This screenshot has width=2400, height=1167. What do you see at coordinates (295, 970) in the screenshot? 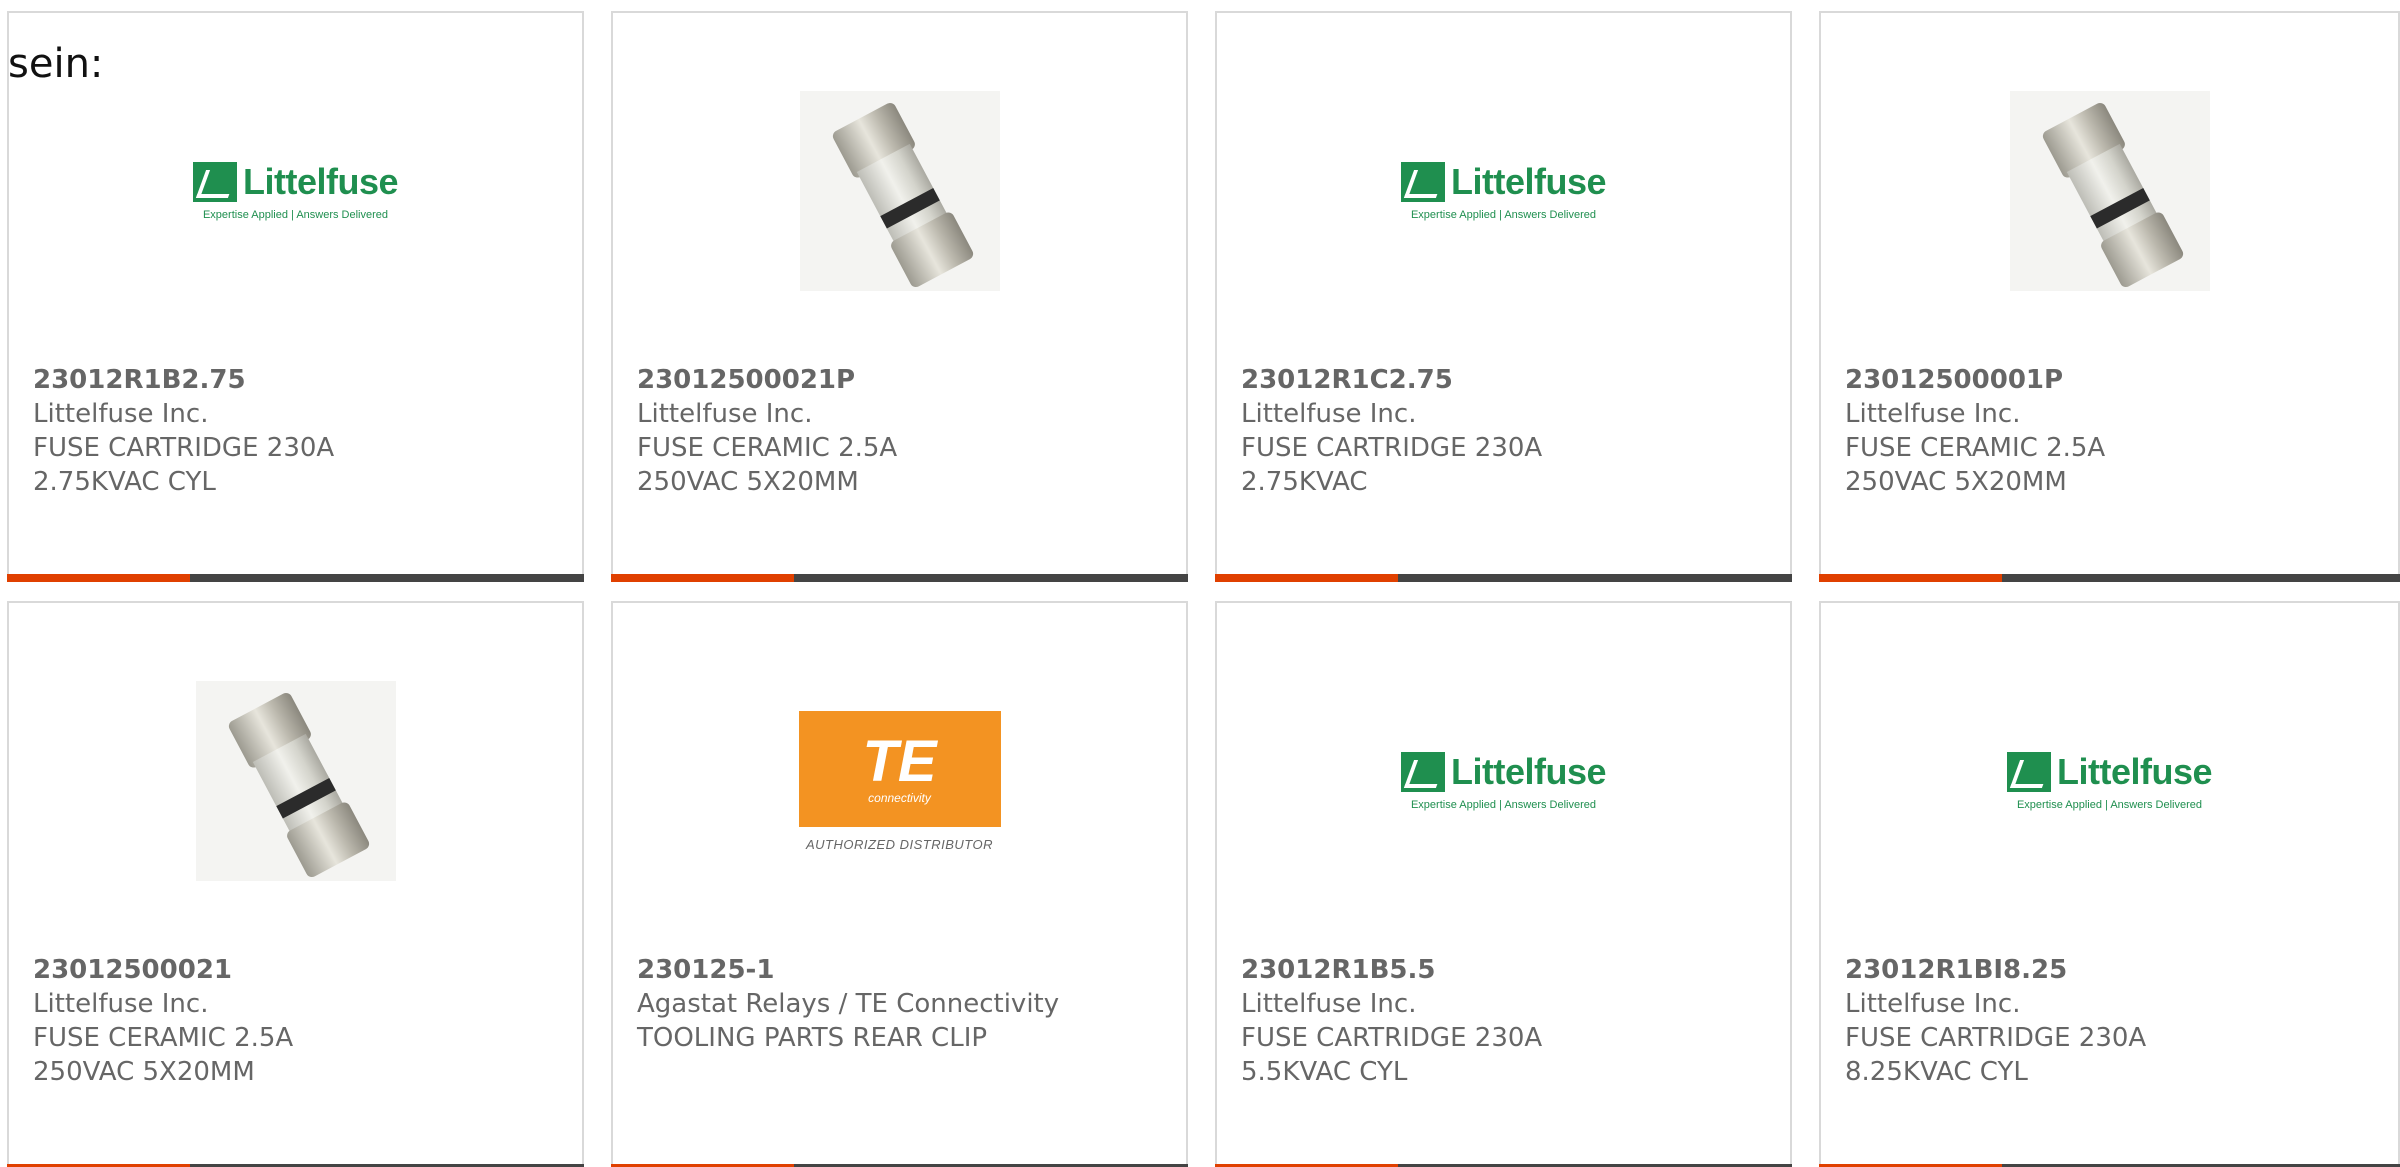
I see `part-number: 23012500021` at bounding box center [295, 970].